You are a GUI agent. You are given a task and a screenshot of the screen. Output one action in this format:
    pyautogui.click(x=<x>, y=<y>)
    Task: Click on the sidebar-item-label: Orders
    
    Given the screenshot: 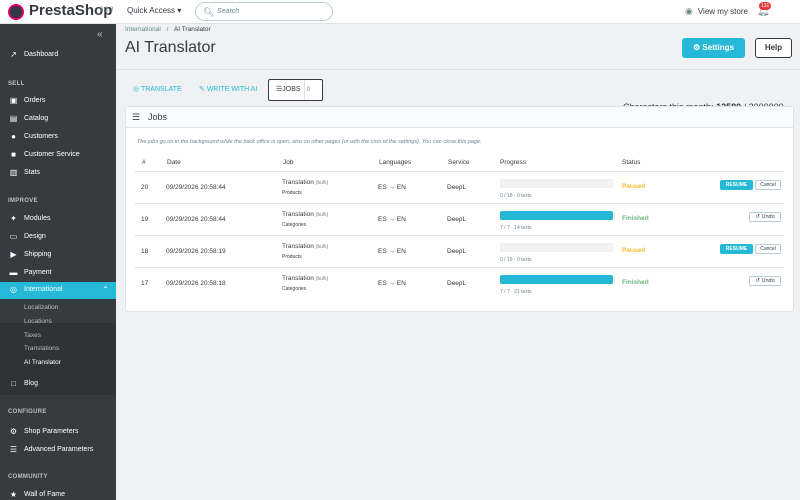 What is the action you would take?
    pyautogui.click(x=35, y=100)
    